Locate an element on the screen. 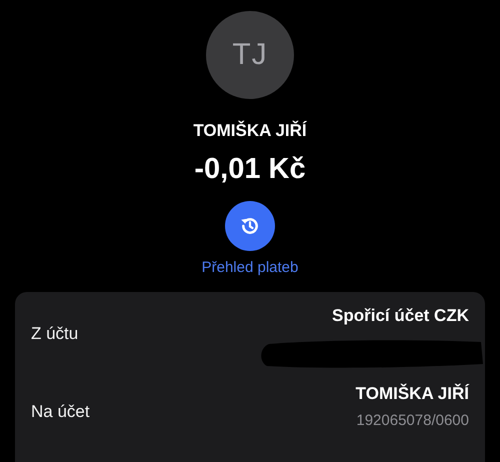 Image resolution: width=500 pixels, height=462 pixels. history-icon is located at coordinates (250, 226).